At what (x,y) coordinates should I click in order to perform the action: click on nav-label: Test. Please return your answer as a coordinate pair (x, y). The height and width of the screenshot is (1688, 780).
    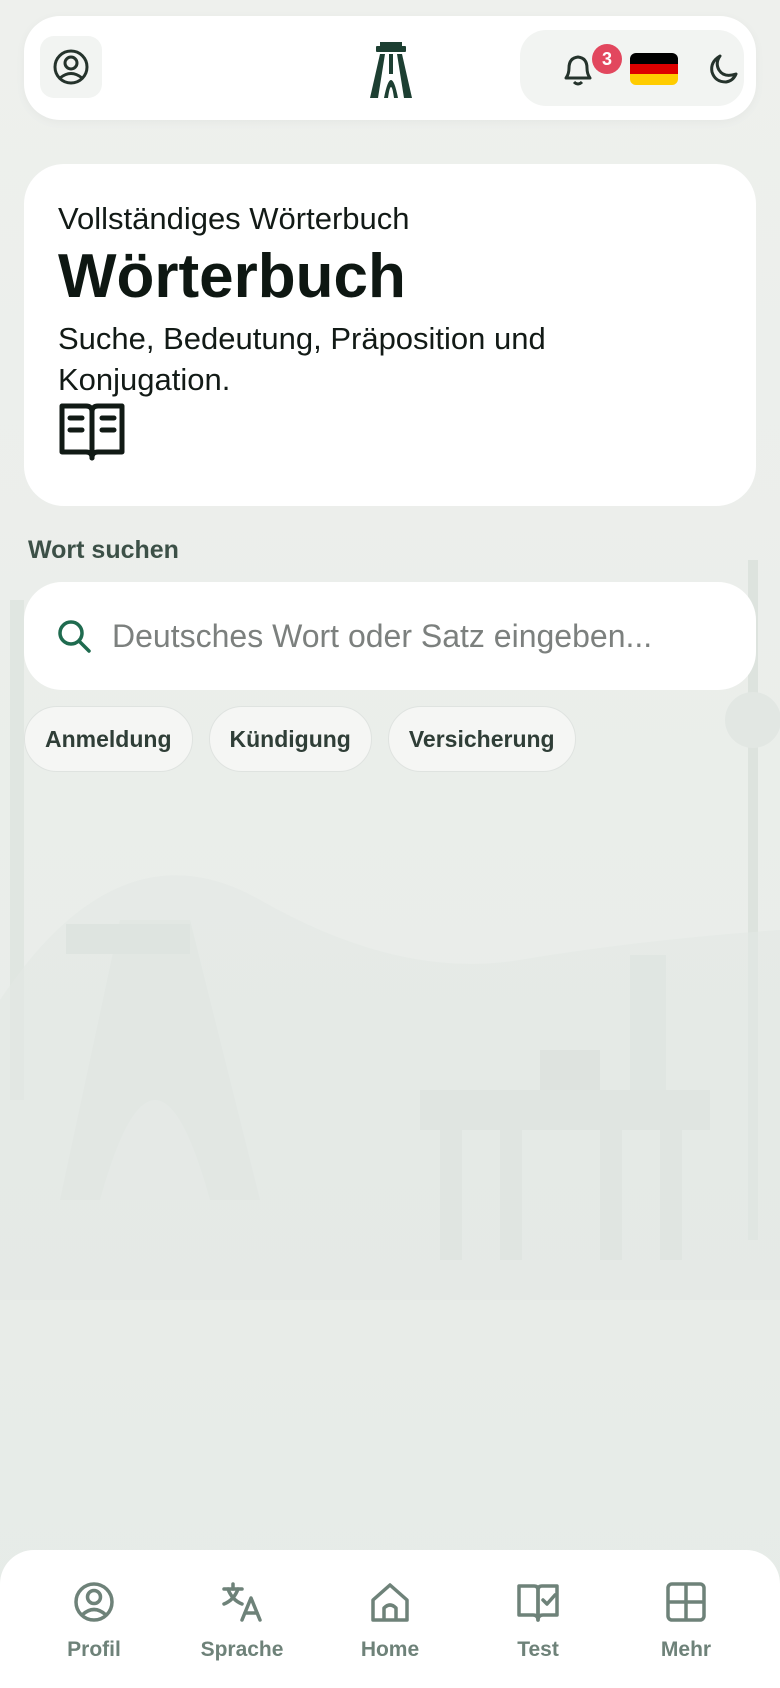
    Looking at the image, I should click on (538, 1649).